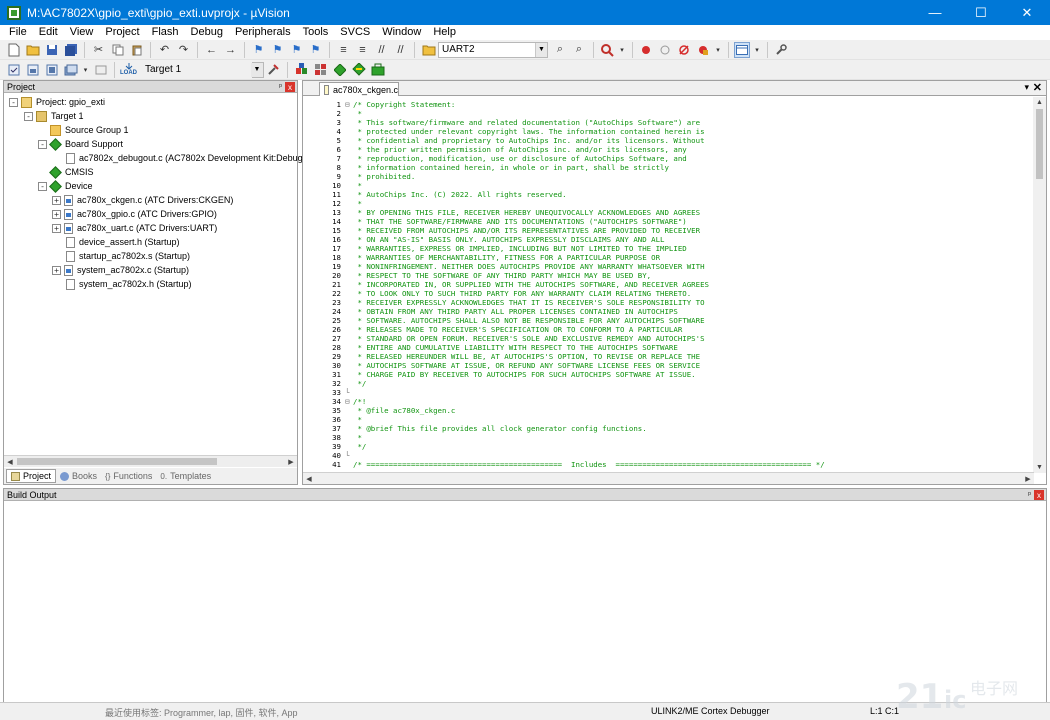 This screenshot has height=720, width=1050. What do you see at coordinates (1029, 495) in the screenshot?
I see `pin-icon: ᵖ` at bounding box center [1029, 495].